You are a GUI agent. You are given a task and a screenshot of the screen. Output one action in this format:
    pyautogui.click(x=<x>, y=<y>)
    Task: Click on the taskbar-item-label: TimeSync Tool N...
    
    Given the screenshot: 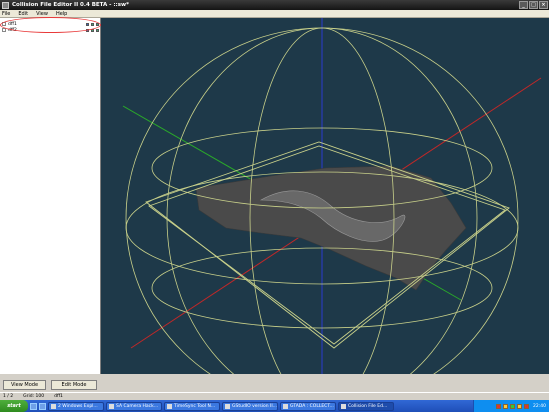 What is the action you would take?
    pyautogui.click(x=195, y=406)
    